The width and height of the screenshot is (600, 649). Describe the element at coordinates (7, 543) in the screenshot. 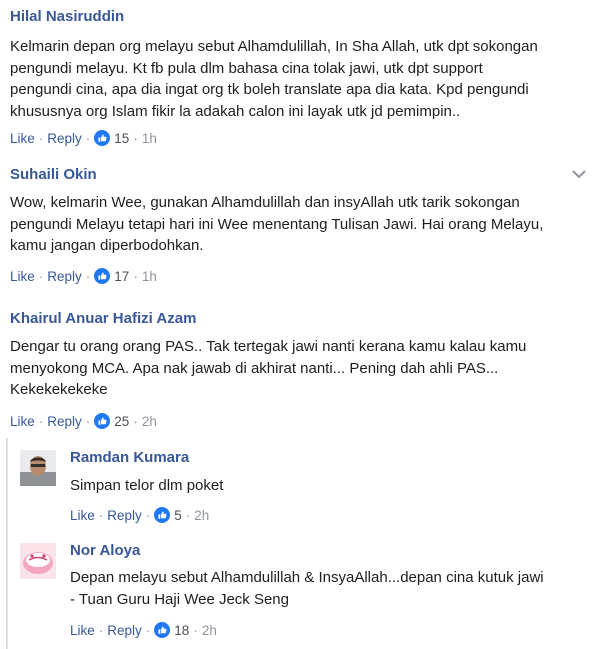

I see `reply-thread-line` at that location.